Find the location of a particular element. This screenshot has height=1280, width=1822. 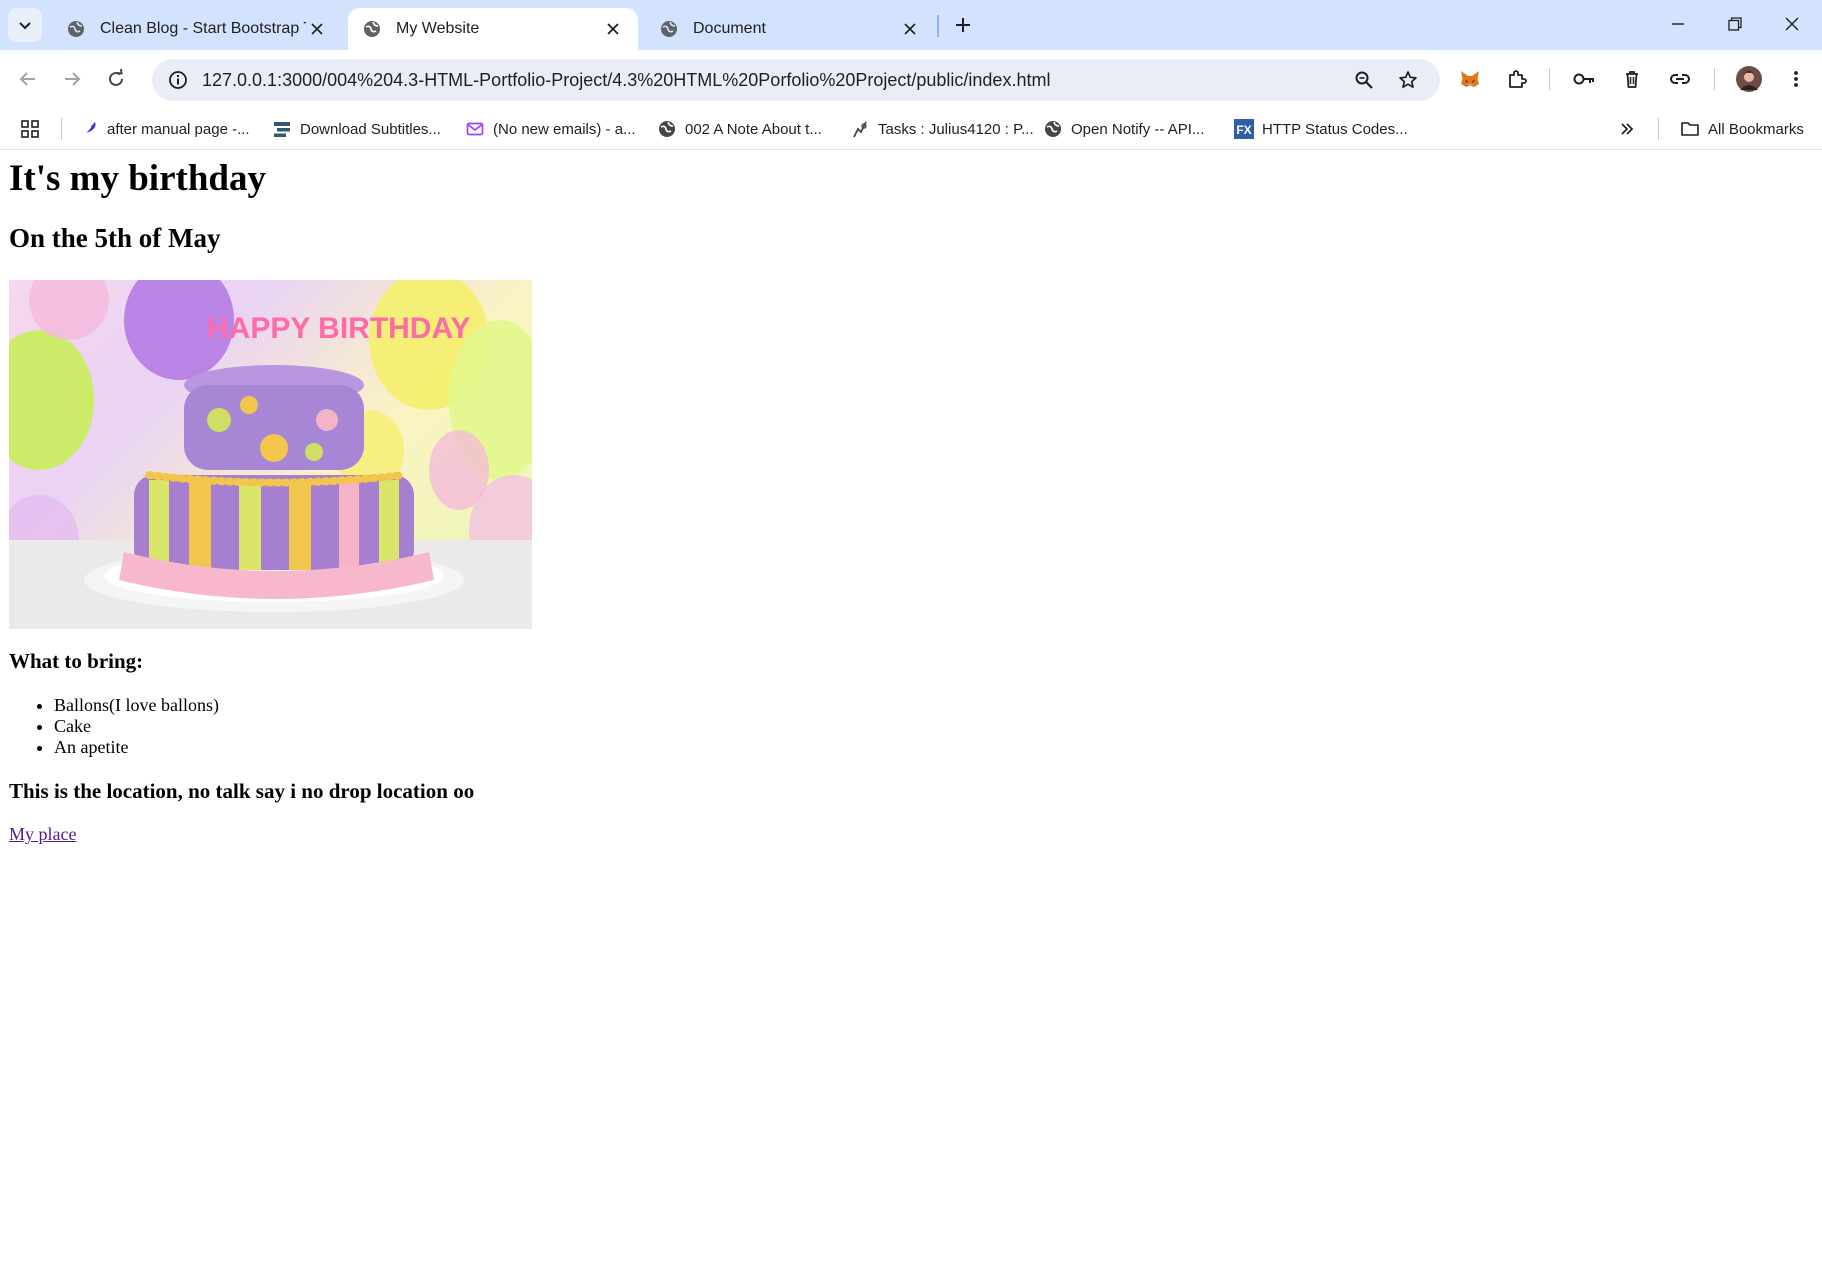

feather-icon is located at coordinates (89, 129).